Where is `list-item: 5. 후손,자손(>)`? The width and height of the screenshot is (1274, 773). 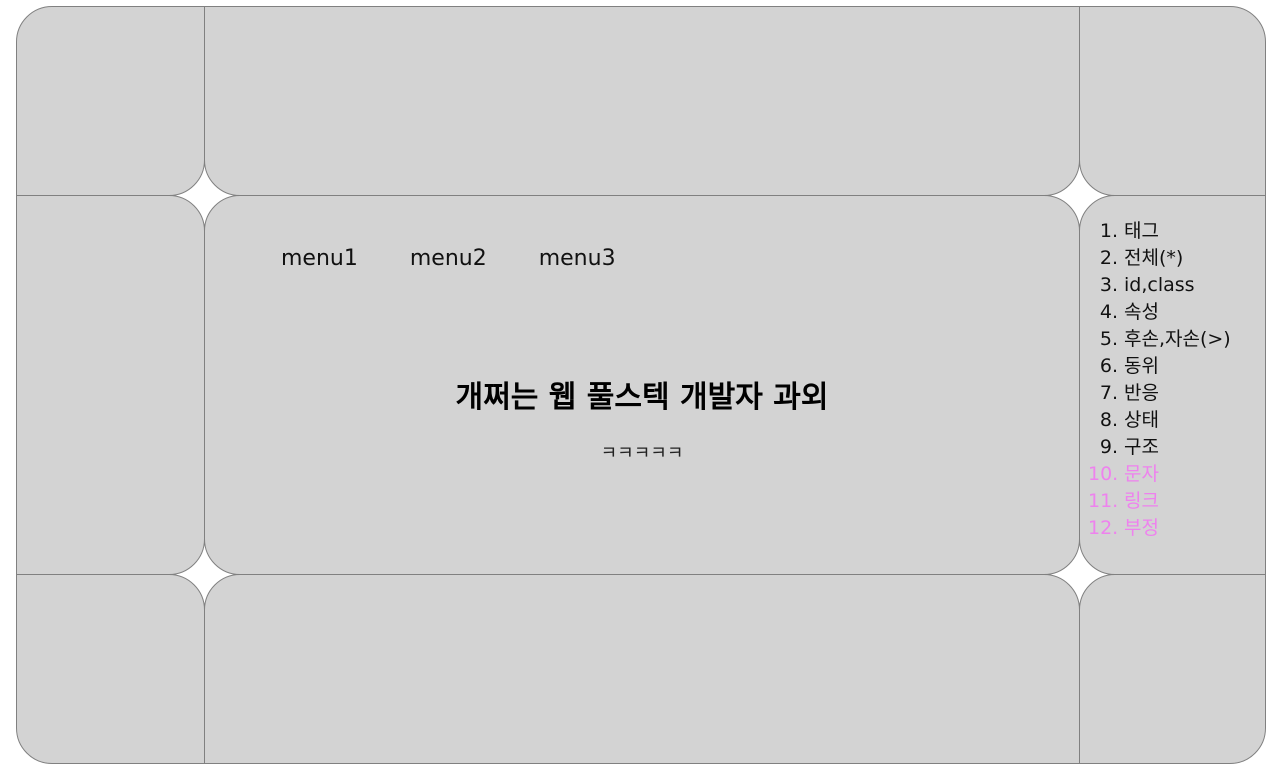
list-item: 5. 후손,자손(>) is located at coordinates (1165, 339).